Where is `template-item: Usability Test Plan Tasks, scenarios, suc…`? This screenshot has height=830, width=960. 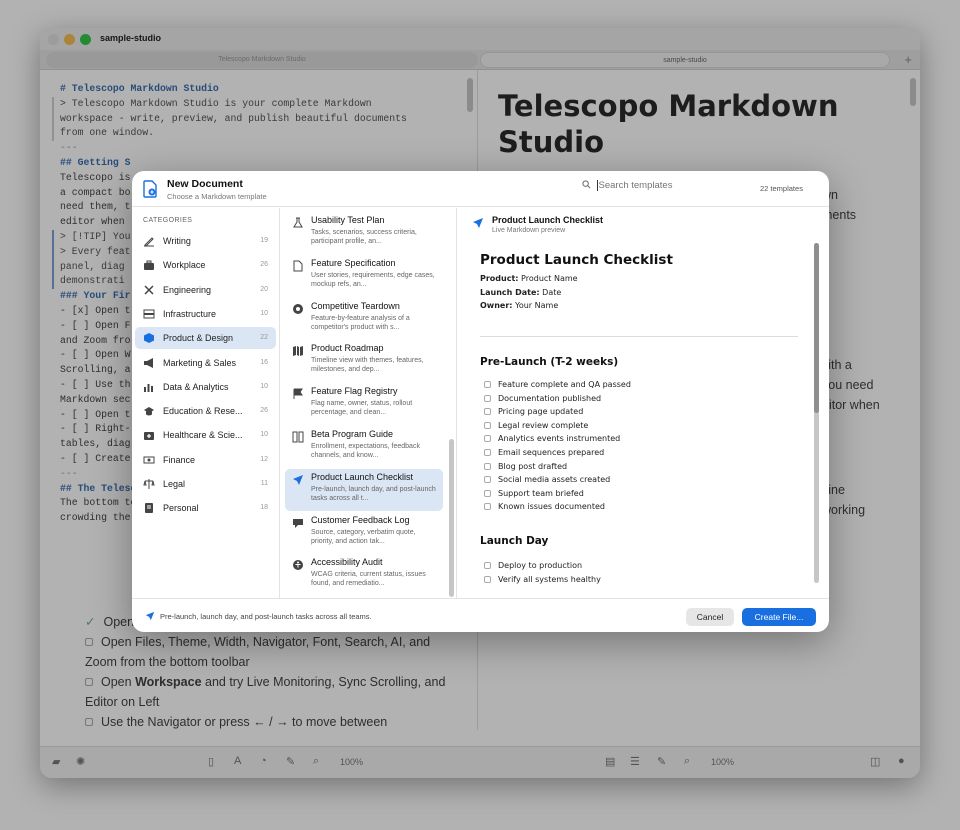
template-item: Usability Test Plan Tasks, scenarios, suc… is located at coordinates (364, 233).